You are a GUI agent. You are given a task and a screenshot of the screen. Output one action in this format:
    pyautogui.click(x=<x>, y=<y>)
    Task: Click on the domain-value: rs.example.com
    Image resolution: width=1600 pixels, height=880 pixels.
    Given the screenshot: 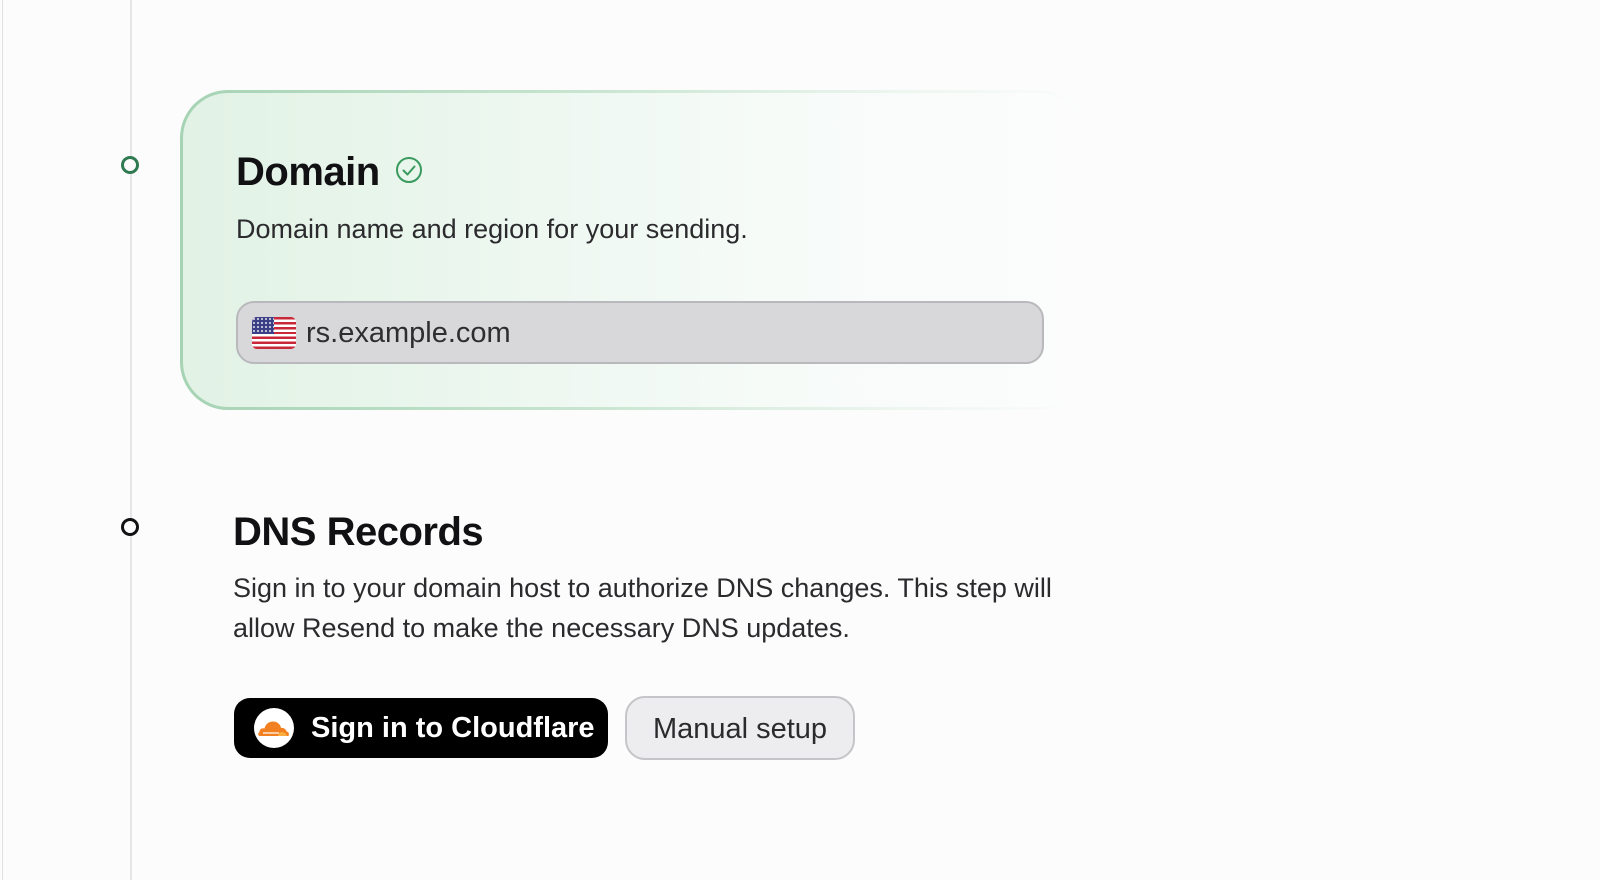 What is the action you would take?
    pyautogui.click(x=408, y=333)
    